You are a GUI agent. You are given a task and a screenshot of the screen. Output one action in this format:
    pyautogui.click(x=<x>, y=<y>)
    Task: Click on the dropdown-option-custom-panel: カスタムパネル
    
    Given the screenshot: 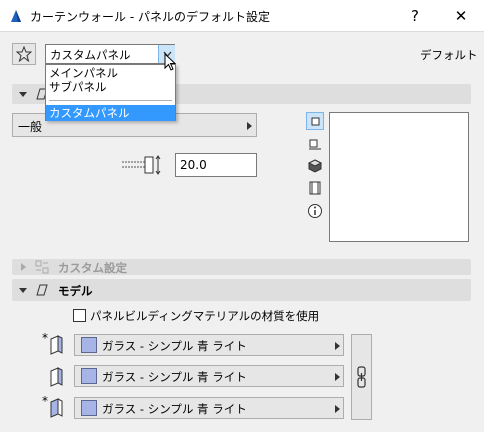 What is the action you would take?
    pyautogui.click(x=110, y=113)
    